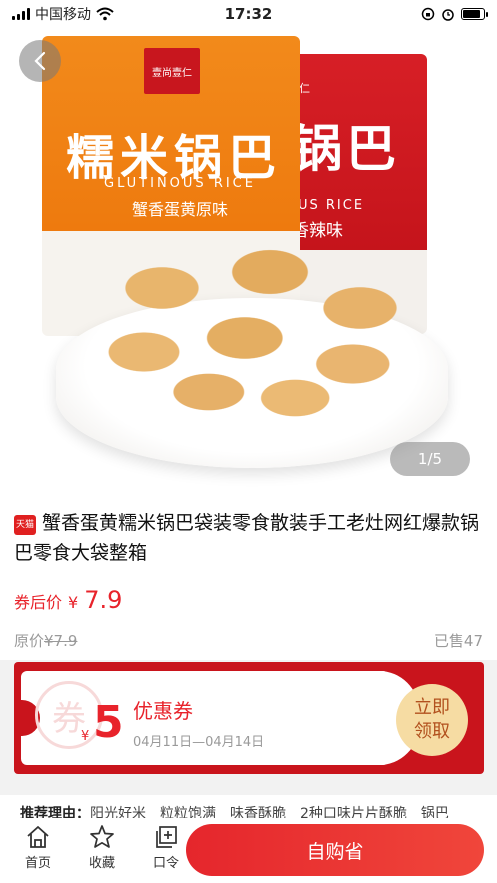 This screenshot has height=883, width=497. Describe the element at coordinates (248, 600) in the screenshot. I see `price-row: 券后价 ¥ 7.9` at that location.